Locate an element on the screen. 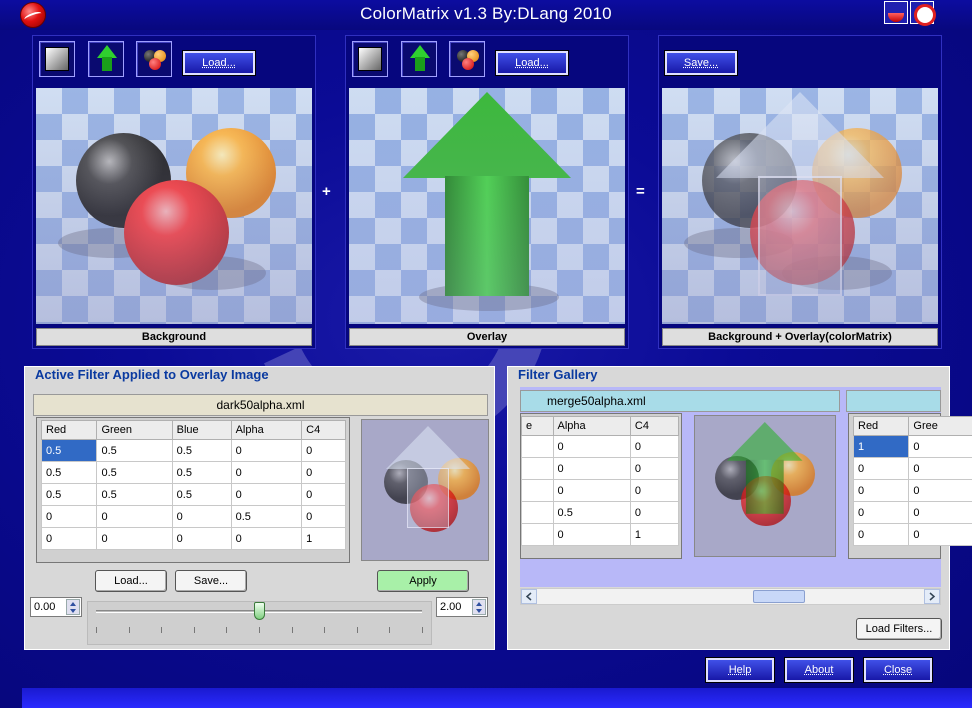 This screenshot has height=708, width=972. about-button: About is located at coordinates (819, 670).